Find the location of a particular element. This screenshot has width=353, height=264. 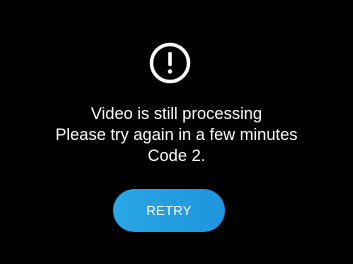

exclamation-circle-icon is located at coordinates (170, 63).